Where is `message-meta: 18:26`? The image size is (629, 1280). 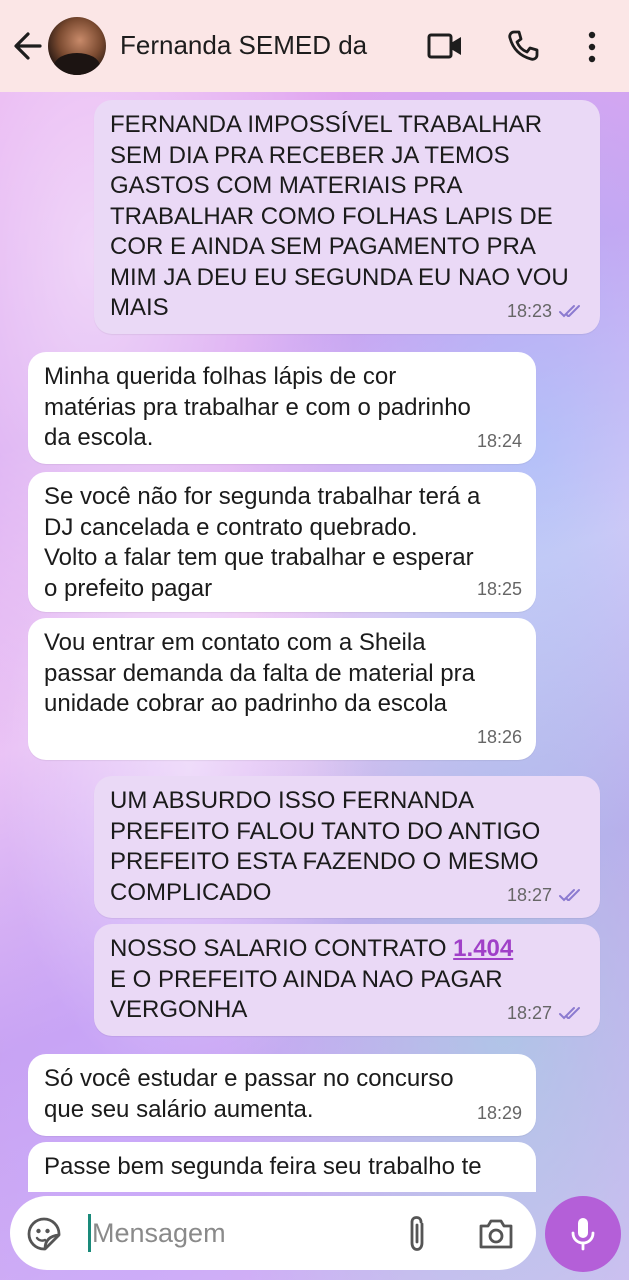
message-meta: 18:26 is located at coordinates (499, 737).